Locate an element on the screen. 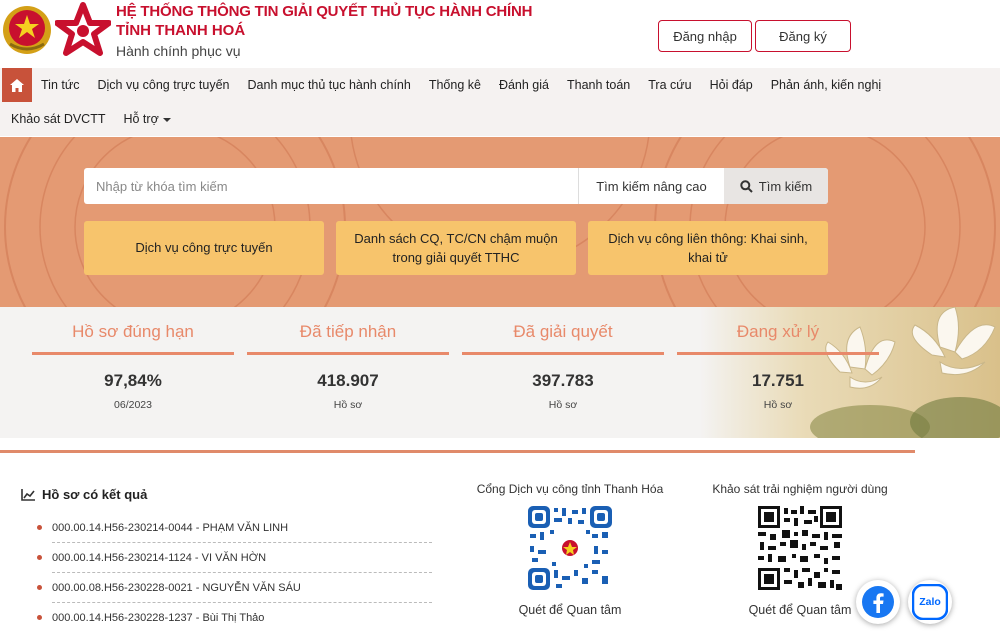  nav-item-ho-tro: Hỗ trợ is located at coordinates (146, 119).